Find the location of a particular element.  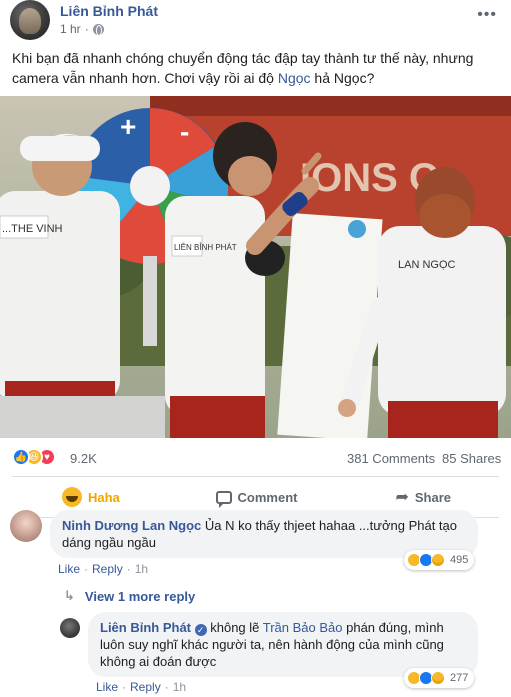

reactions-summary: 👍 😆 ♥ 9.2K 381 Comments 85 Shares is located at coordinates (255, 458).